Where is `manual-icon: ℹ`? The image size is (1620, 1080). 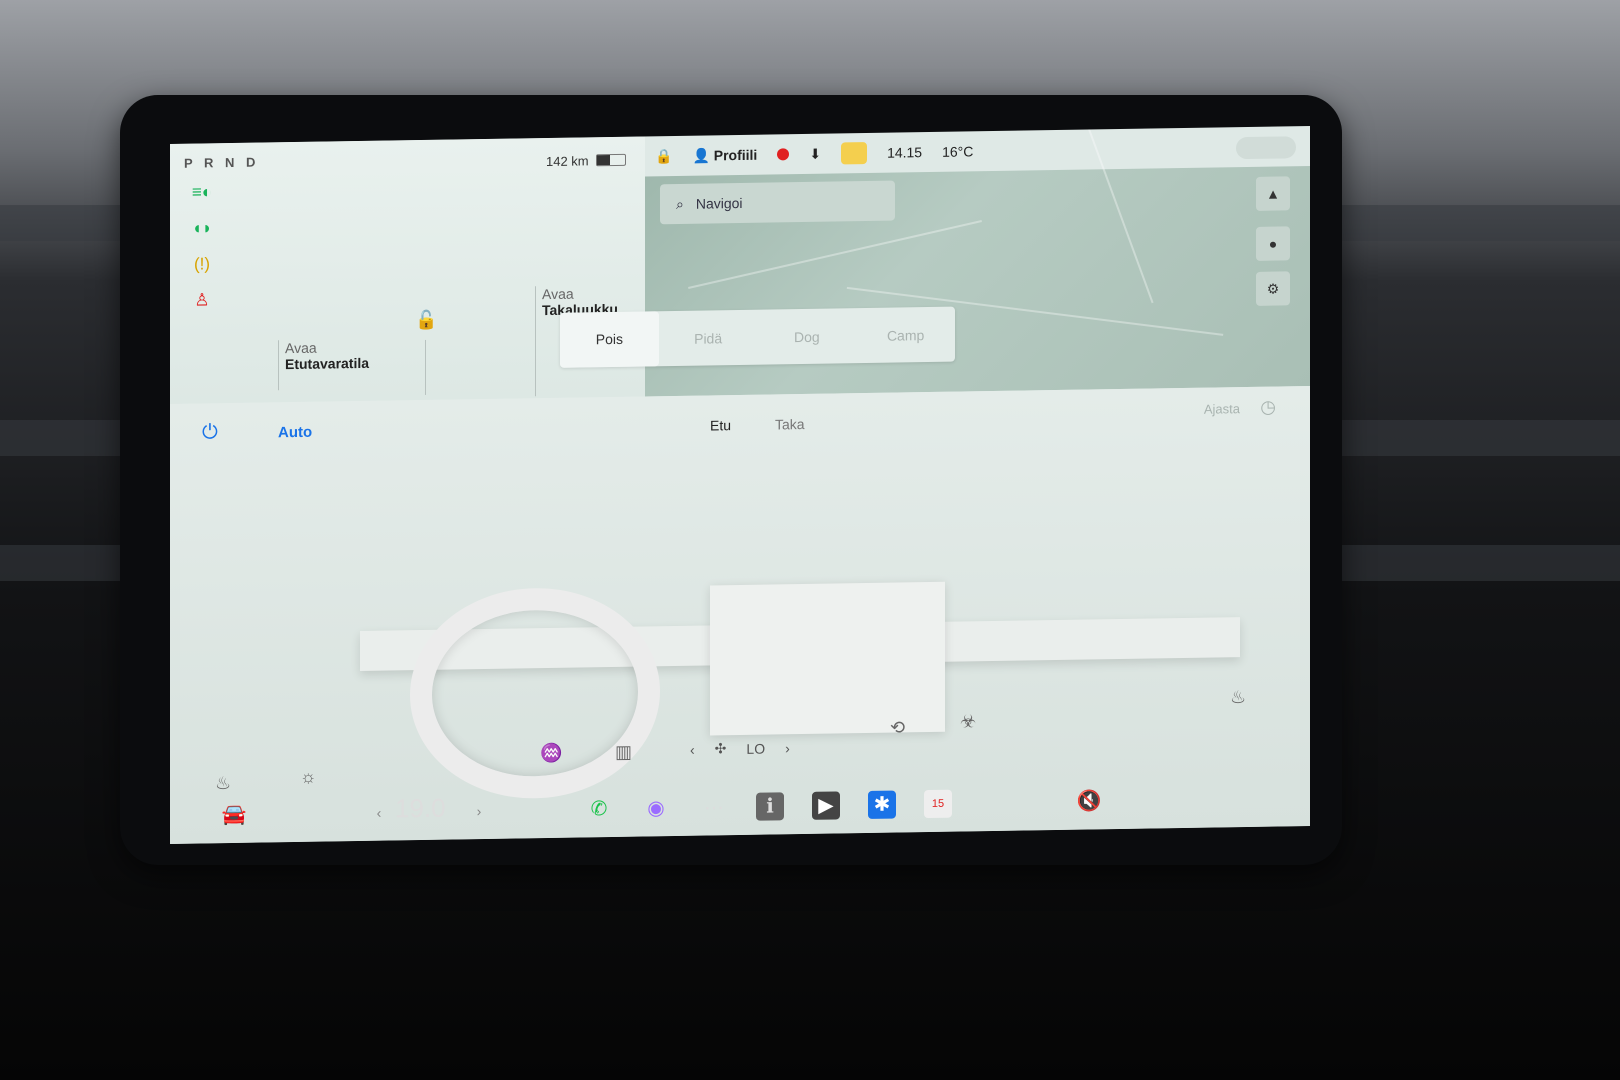
manual-icon: ℹ is located at coordinates (770, 806).